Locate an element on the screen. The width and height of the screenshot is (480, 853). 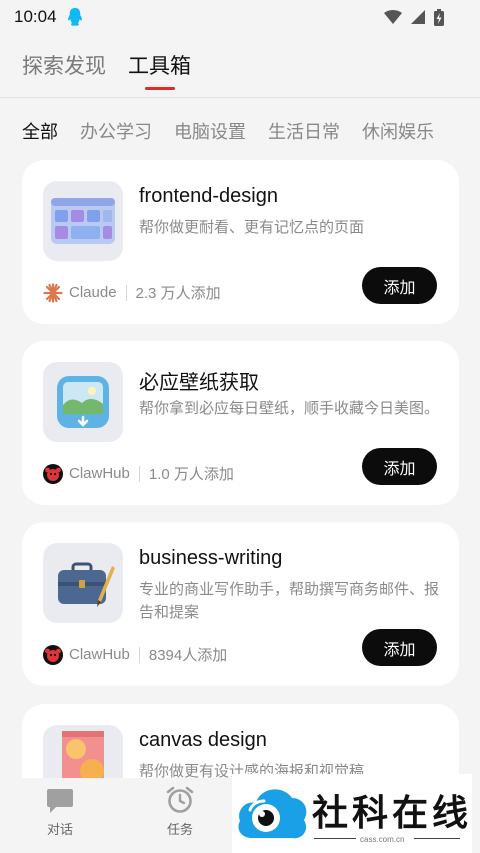
skill-card-canvas-design: canvas design 帮你做更有设计感的海报和视觉稿 is located at coordinates (240, 741).